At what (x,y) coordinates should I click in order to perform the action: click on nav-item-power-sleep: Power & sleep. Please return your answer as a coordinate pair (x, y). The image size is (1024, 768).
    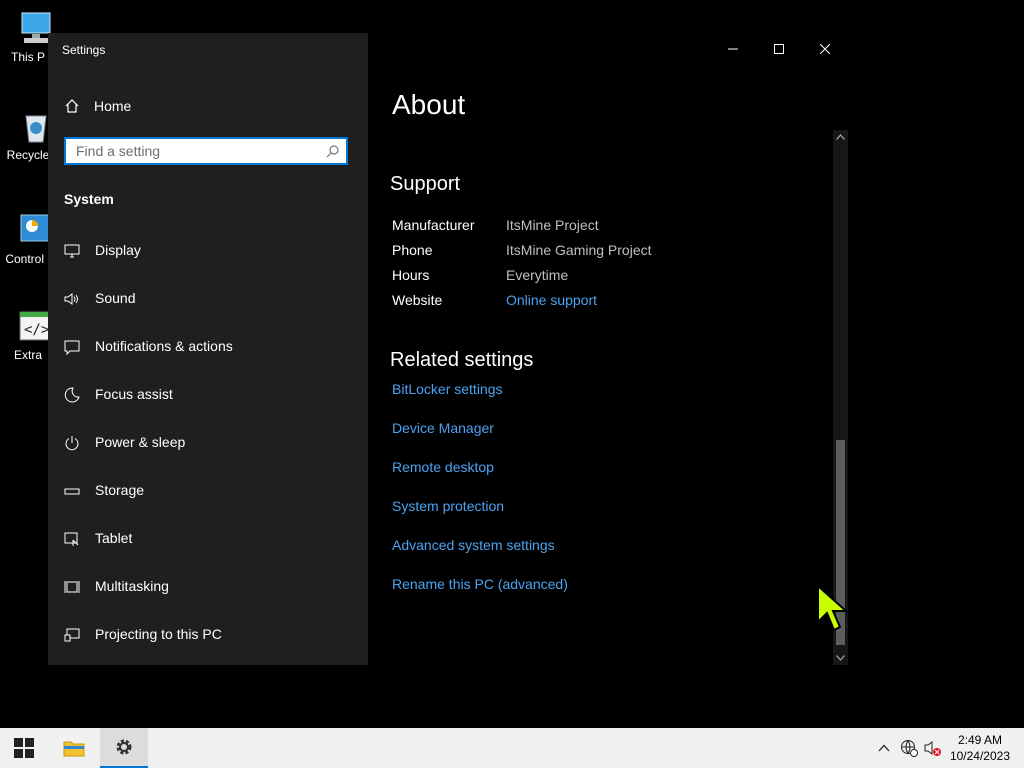
    Looking at the image, I should click on (148, 454).